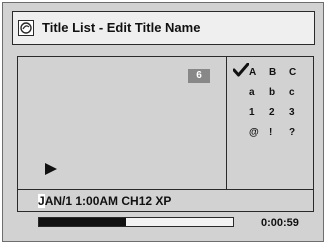  Describe the element at coordinates (272, 72) in the screenshot. I see `char-key: B` at that location.